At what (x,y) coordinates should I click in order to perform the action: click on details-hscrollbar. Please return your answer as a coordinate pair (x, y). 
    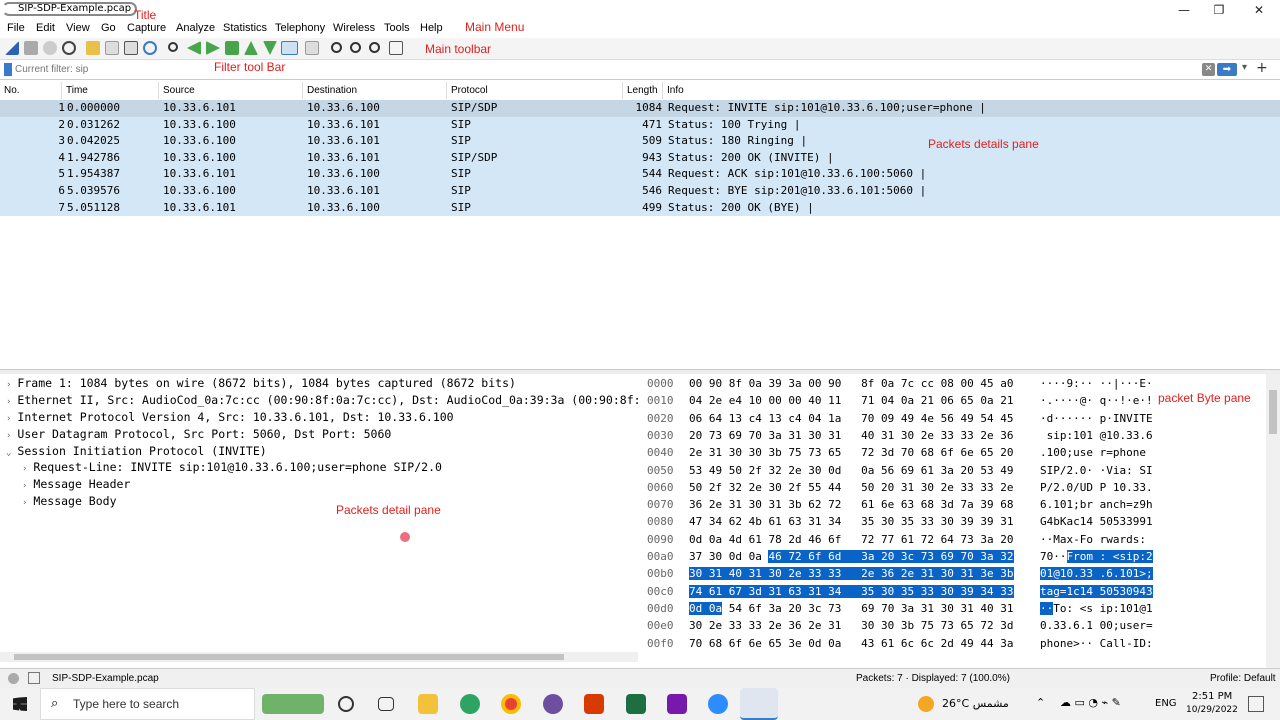
    Looking at the image, I should click on (319, 657).